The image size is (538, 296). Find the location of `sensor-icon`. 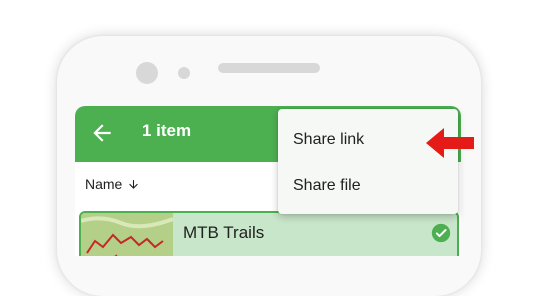

sensor-icon is located at coordinates (184, 73).